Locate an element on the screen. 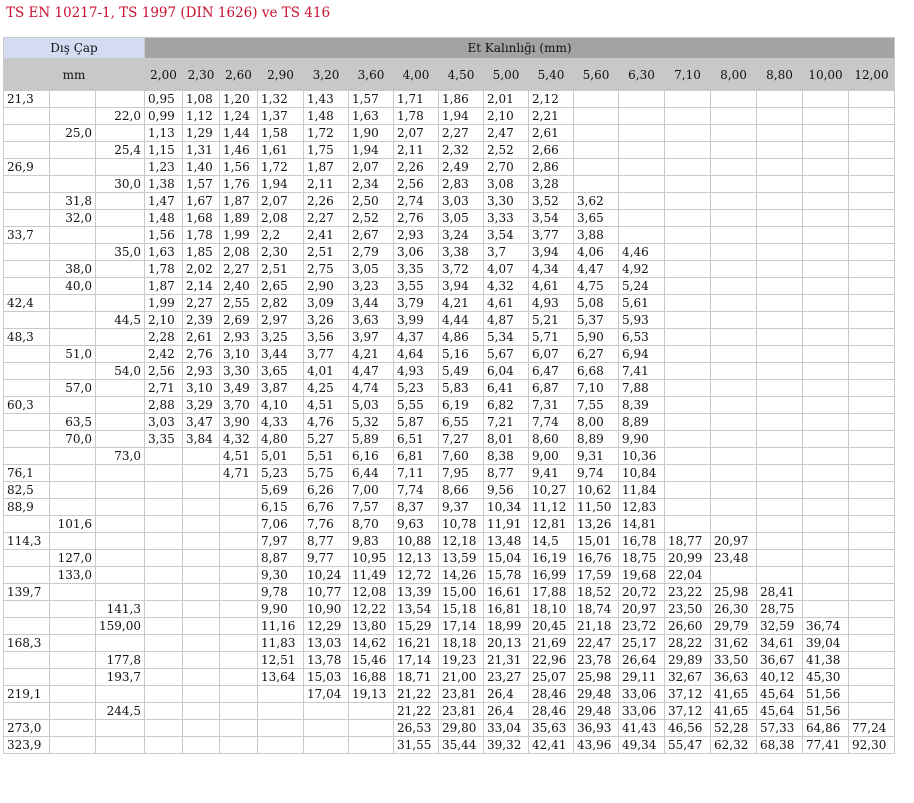 The height and width of the screenshot is (803, 914). weight-cell: 1,48 is located at coordinates (163, 218).